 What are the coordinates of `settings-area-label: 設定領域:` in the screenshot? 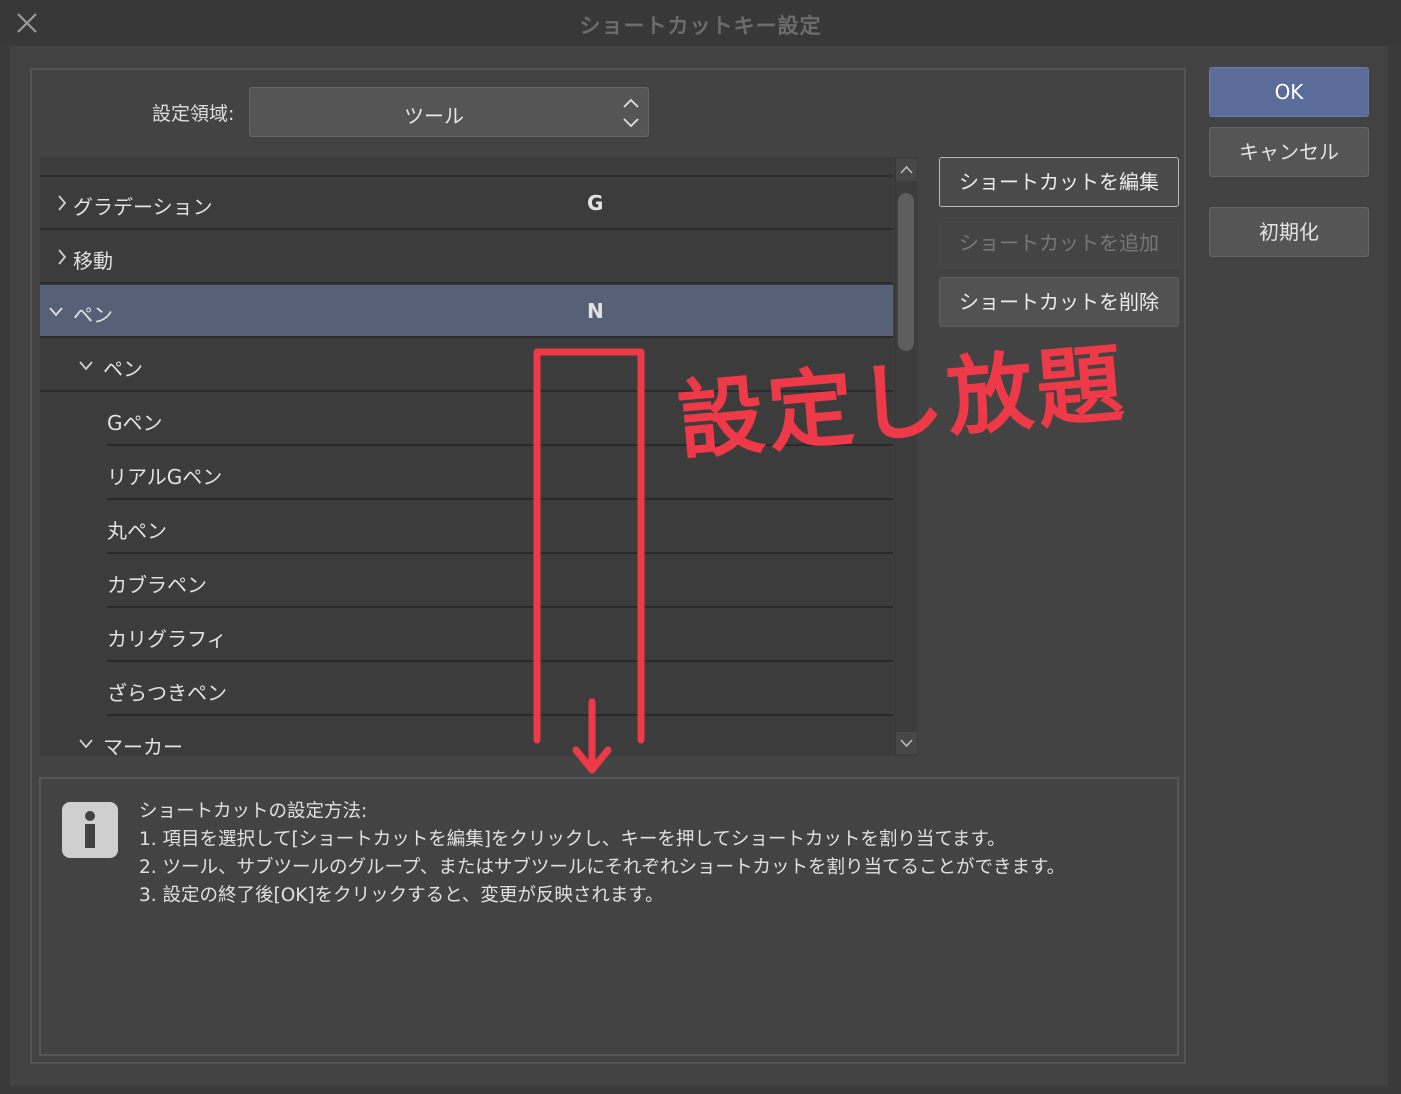 It's located at (193, 114).